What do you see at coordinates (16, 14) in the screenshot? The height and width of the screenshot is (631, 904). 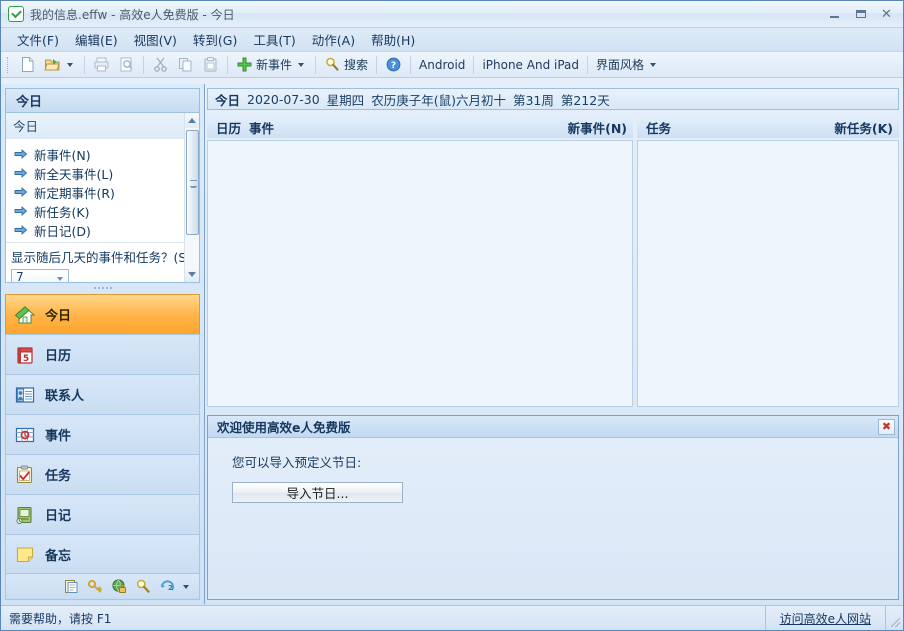 I see `app-checkmark-icon` at bounding box center [16, 14].